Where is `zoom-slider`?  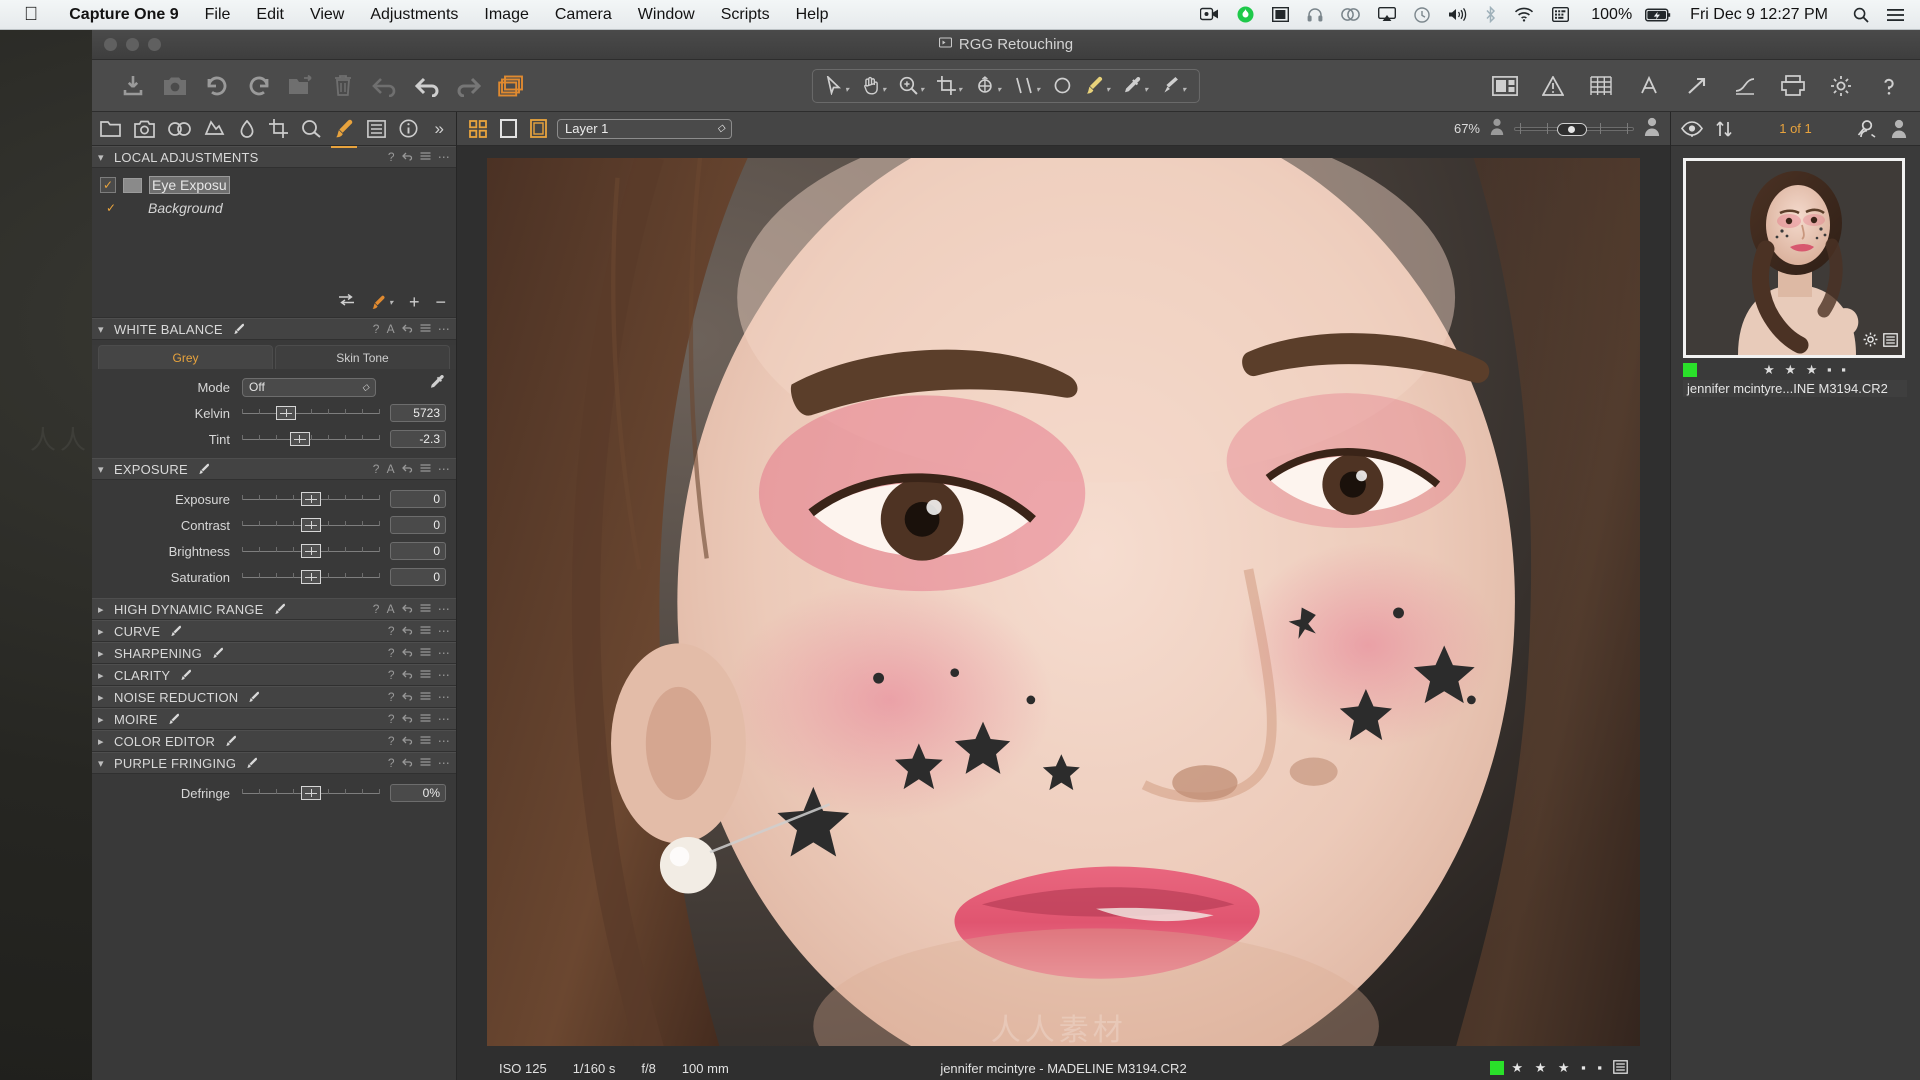 zoom-slider is located at coordinates (1574, 129).